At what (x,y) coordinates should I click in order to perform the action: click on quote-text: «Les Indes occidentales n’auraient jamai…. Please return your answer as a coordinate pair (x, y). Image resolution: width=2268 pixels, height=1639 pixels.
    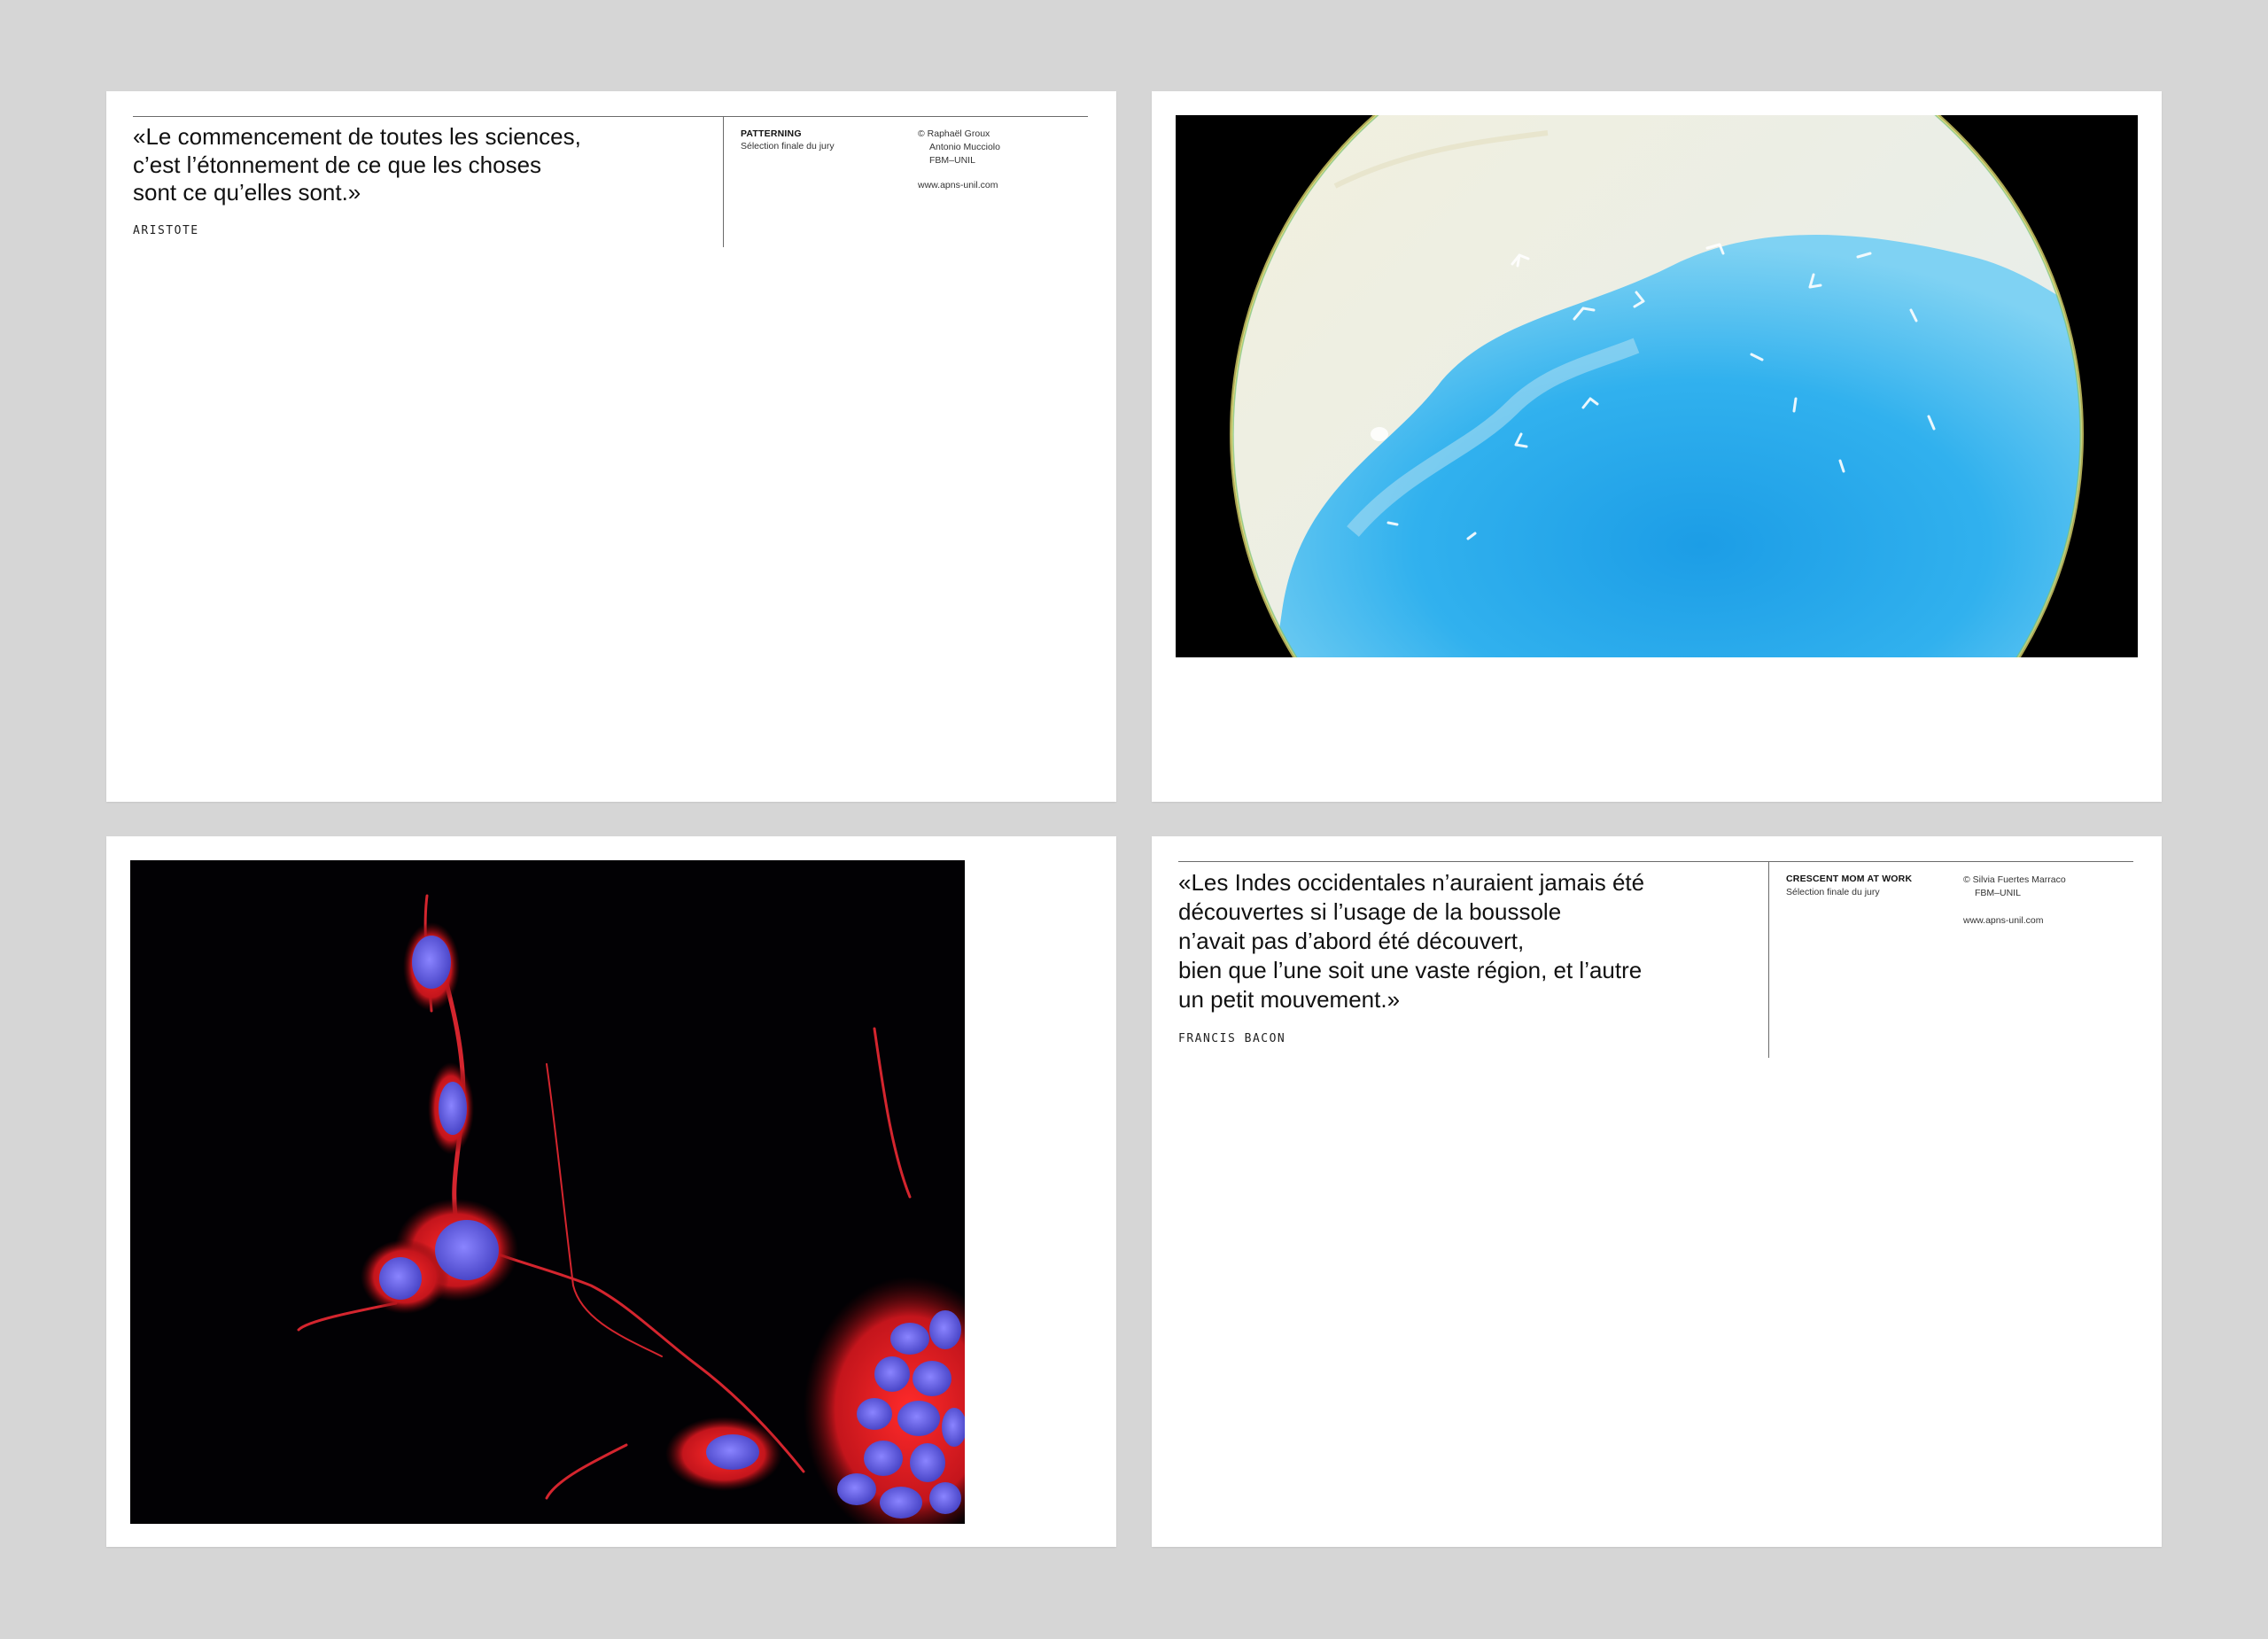
    Looking at the image, I should click on (1411, 941).